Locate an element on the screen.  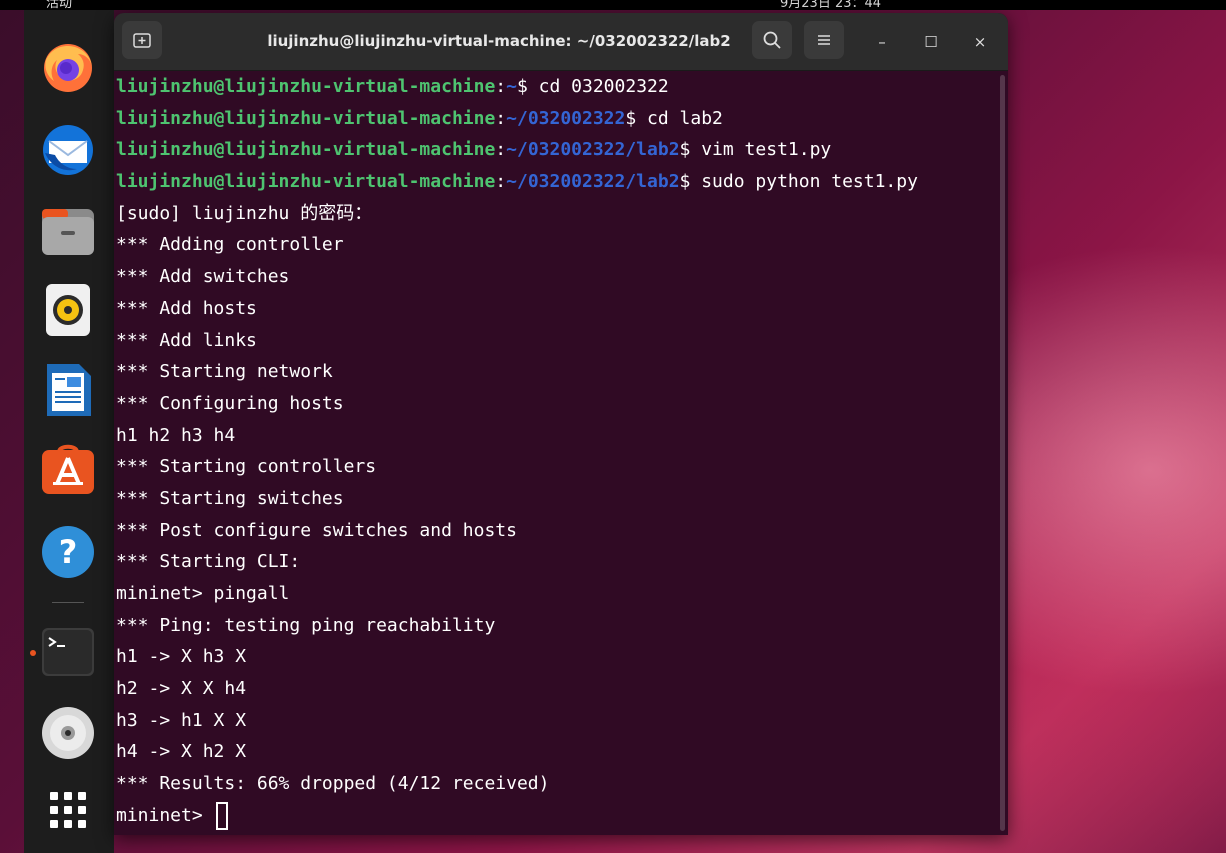
top-bar: 活动 9月23日 23：44 is located at coordinates (613, 5).